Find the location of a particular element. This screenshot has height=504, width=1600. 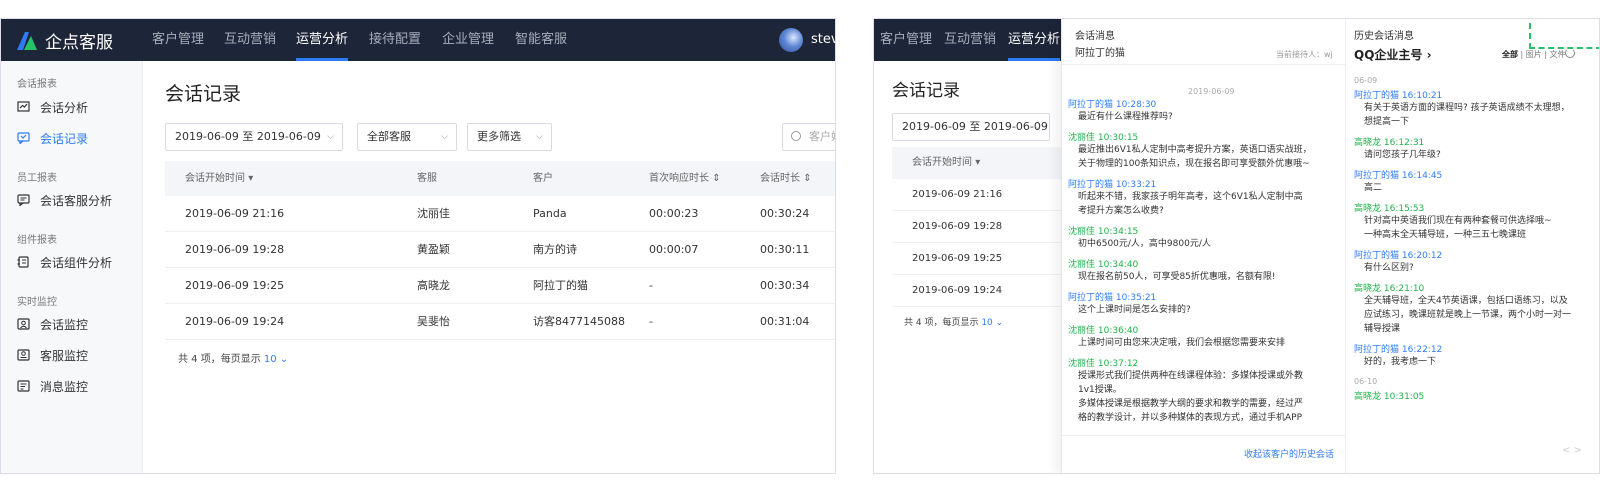

message-text: 考提升方案怎么收费? is located at coordinates (1121, 211).